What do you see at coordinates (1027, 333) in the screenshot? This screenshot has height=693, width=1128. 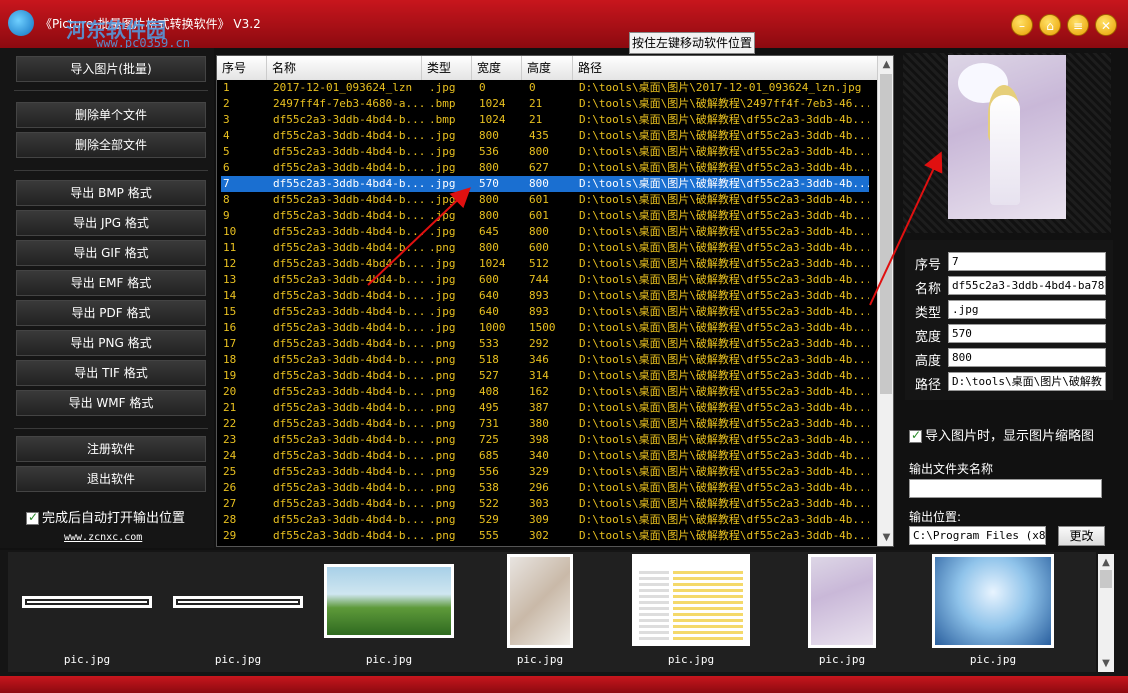 I see `info-width-field: 570` at bounding box center [1027, 333].